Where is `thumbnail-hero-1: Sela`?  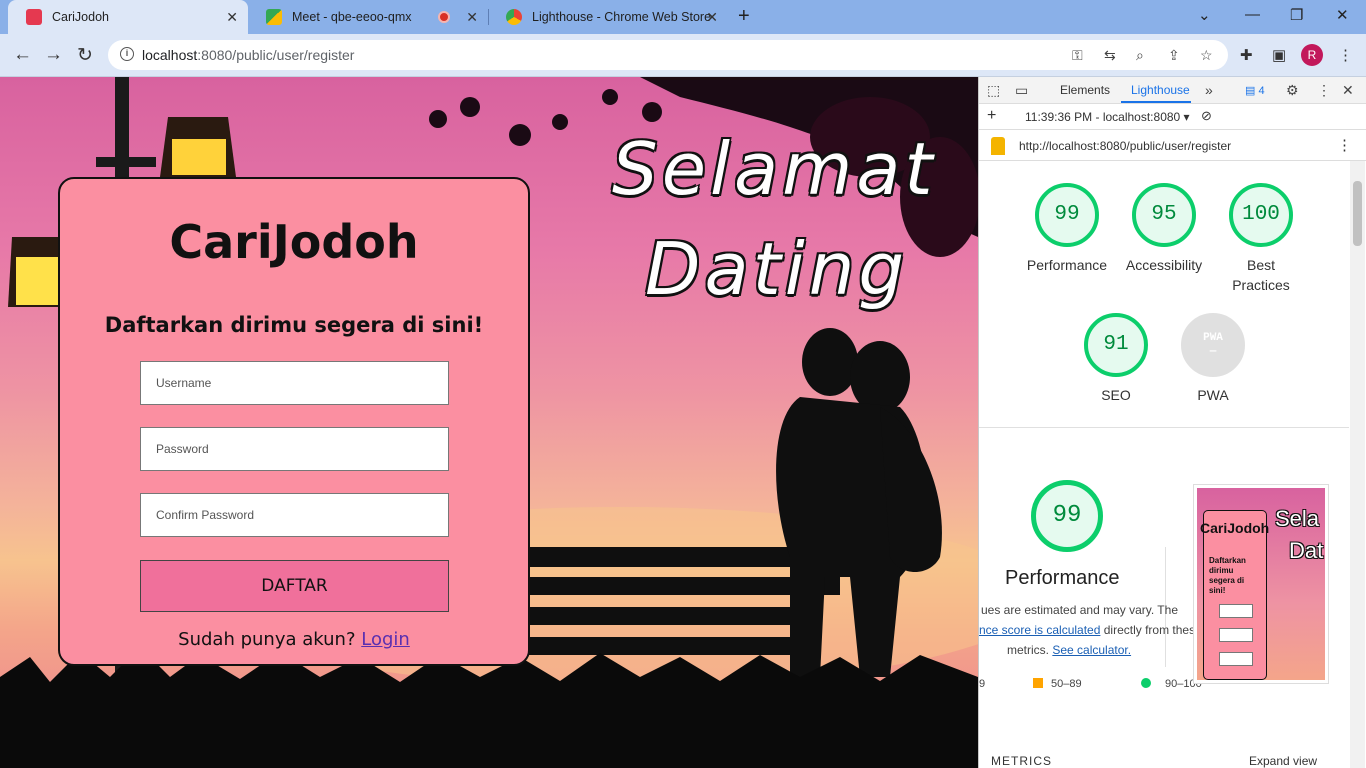 thumbnail-hero-1: Sela is located at coordinates (1297, 518).